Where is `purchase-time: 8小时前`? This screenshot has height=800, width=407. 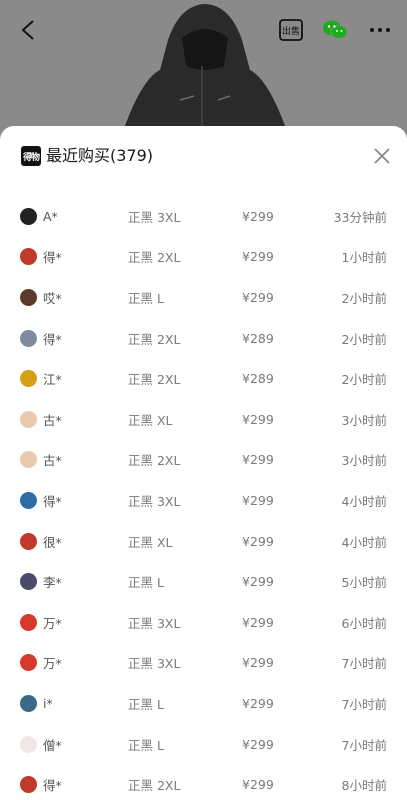
purchase-time: 8小时前 is located at coordinates (364, 786).